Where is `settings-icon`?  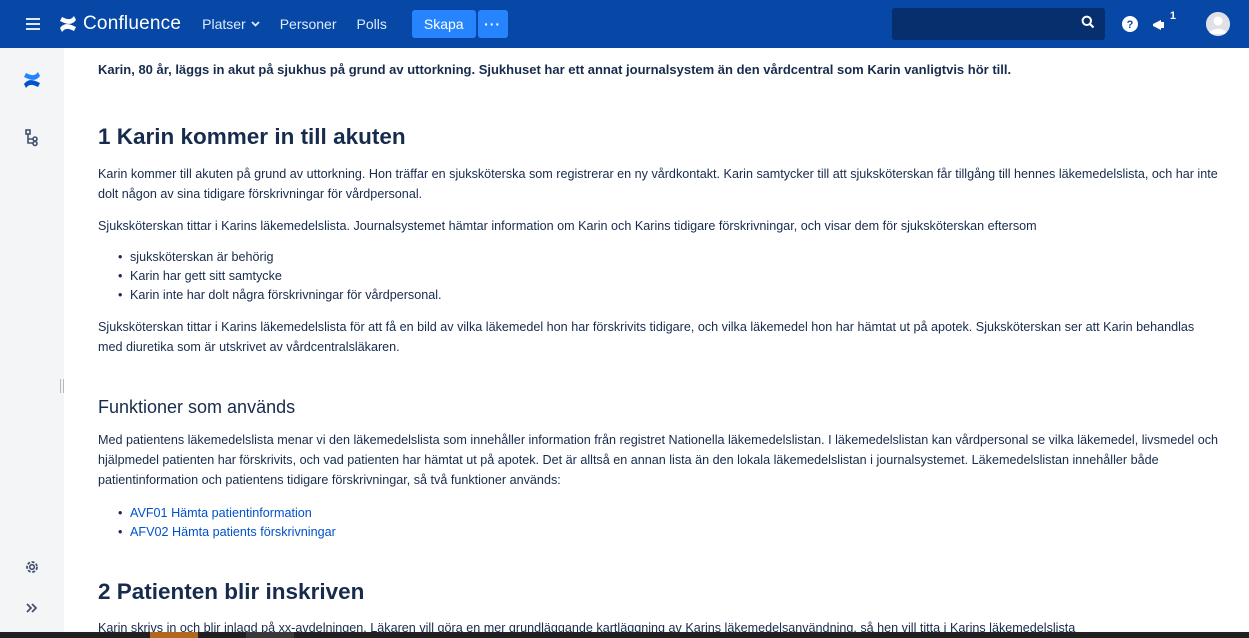 settings-icon is located at coordinates (32, 567).